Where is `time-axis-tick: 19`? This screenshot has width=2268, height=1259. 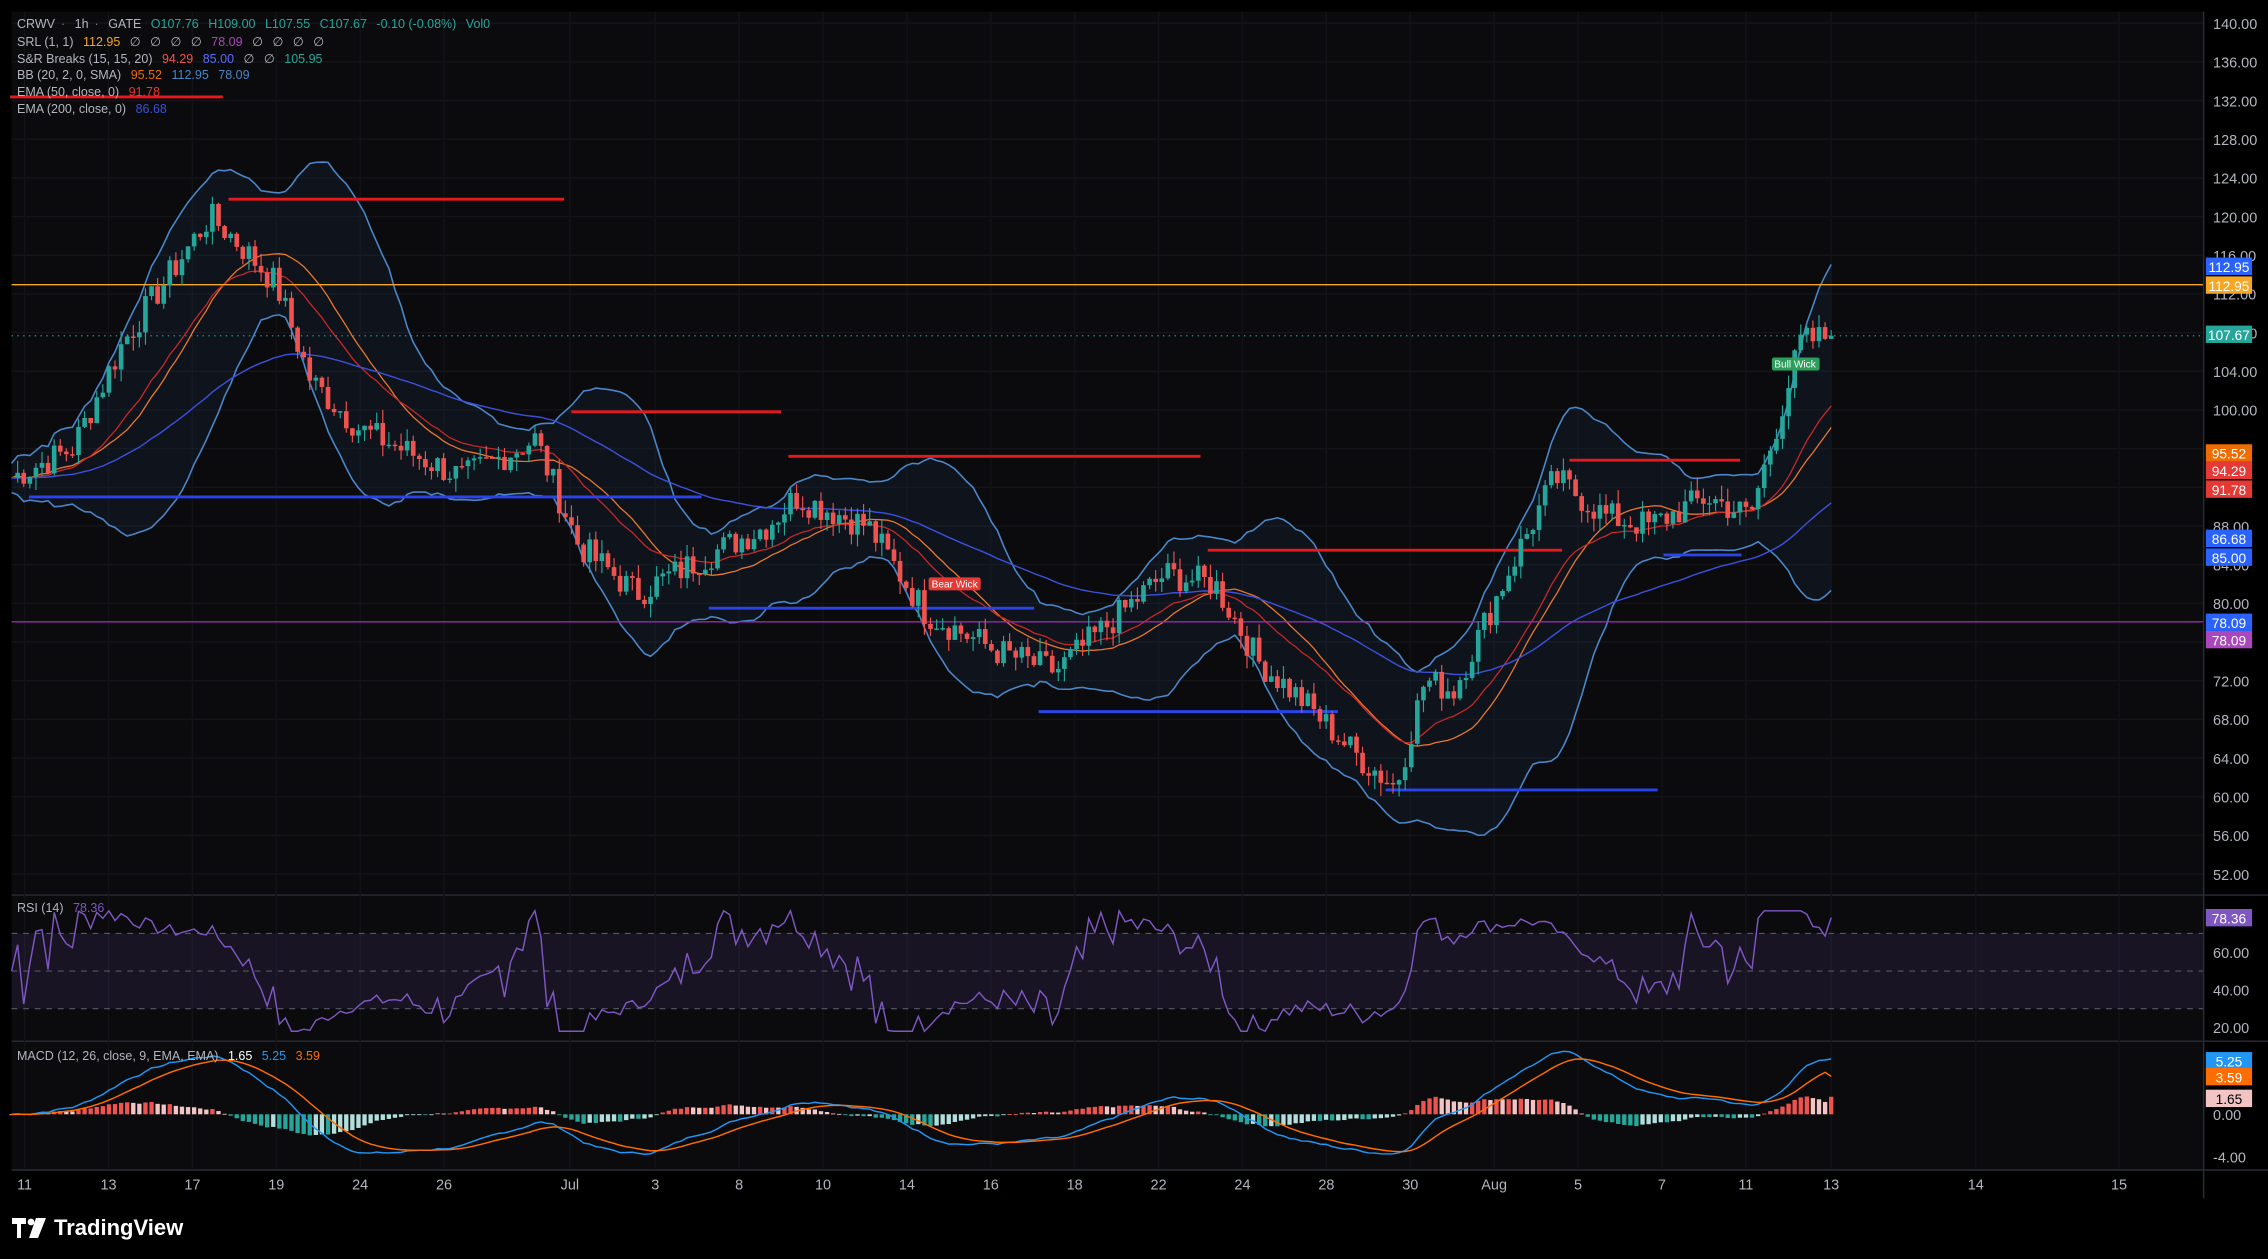 time-axis-tick: 19 is located at coordinates (276, 1186).